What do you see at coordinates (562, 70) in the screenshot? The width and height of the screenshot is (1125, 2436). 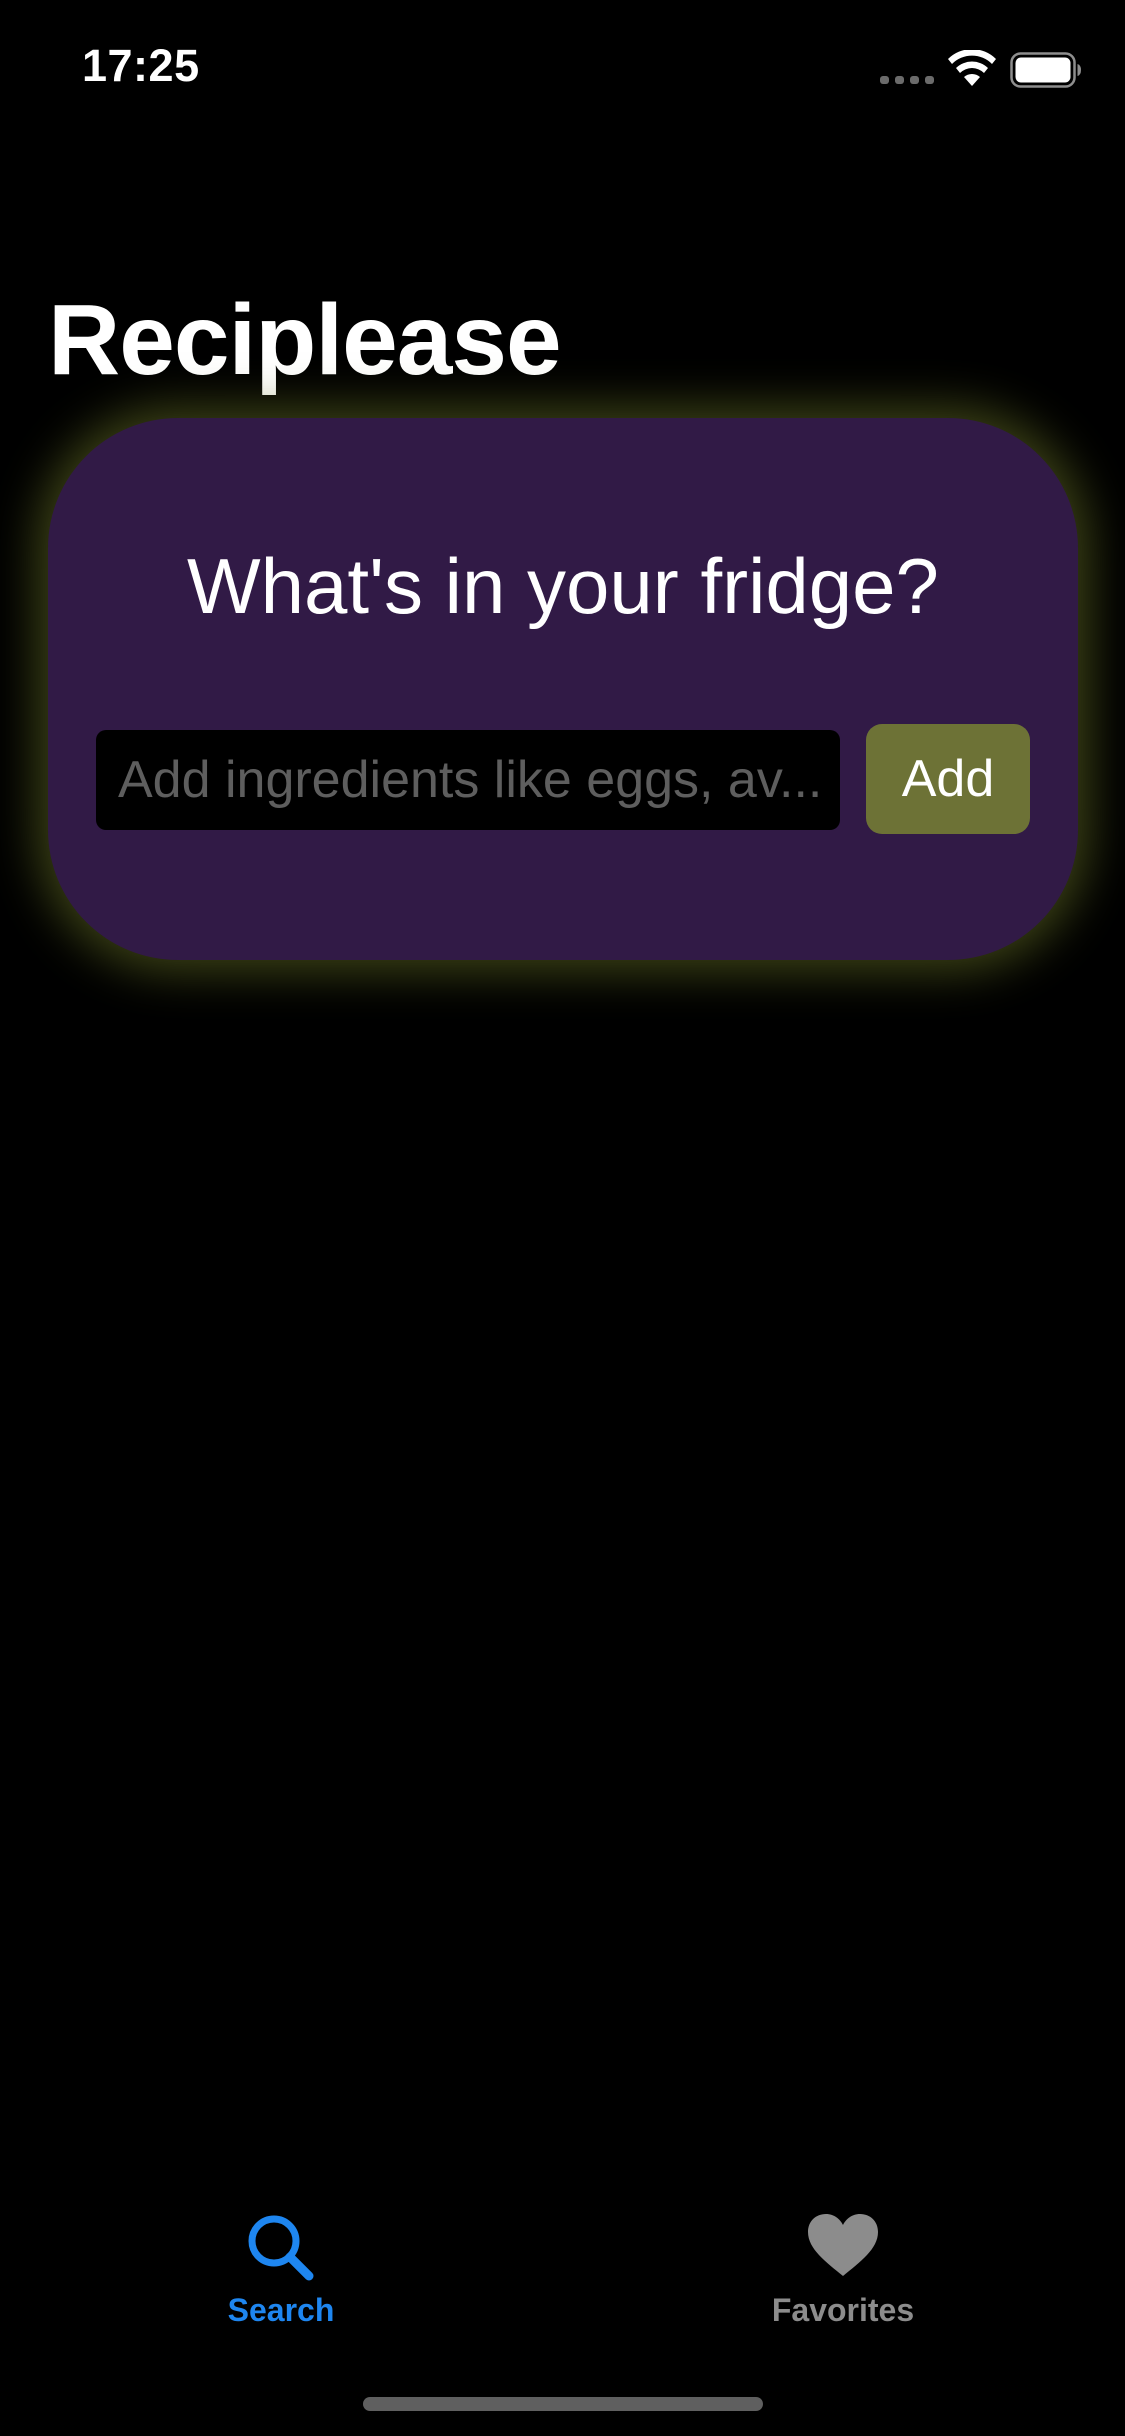 I see `status-bar: 17:25` at bounding box center [562, 70].